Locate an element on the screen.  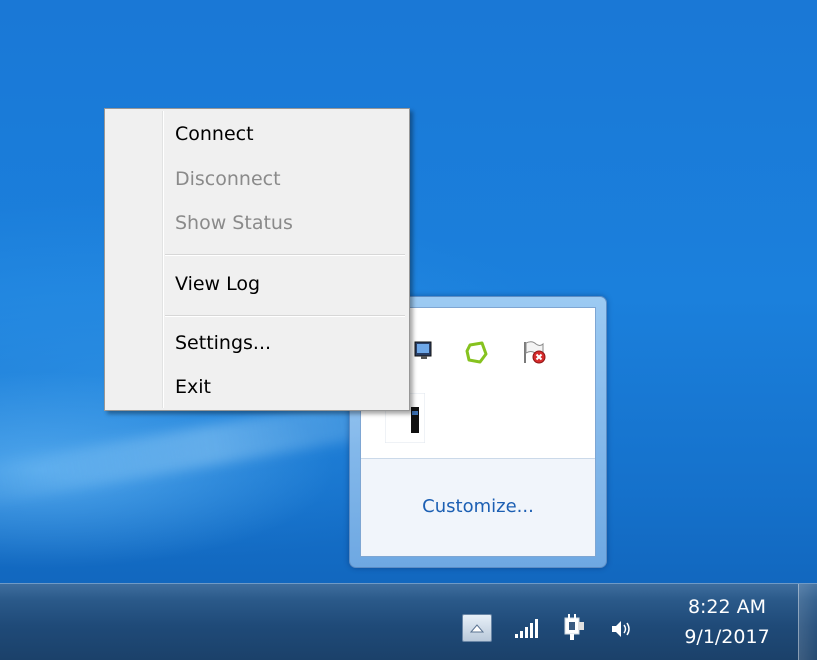
menu-item-show-status: Show Status is located at coordinates (234, 223).